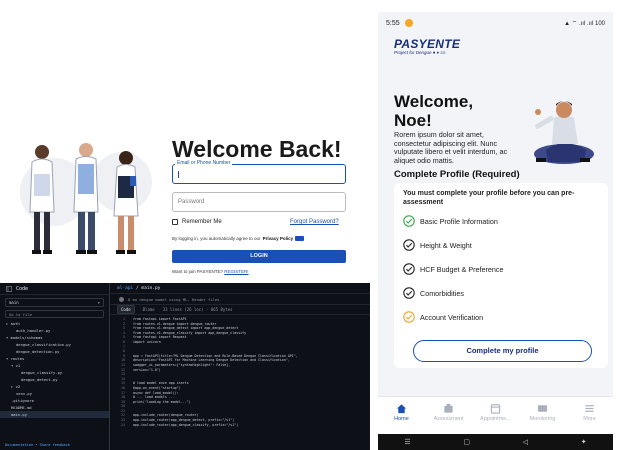  What do you see at coordinates (525, 442) in the screenshot?
I see `back-icon: ◁` at bounding box center [525, 442].